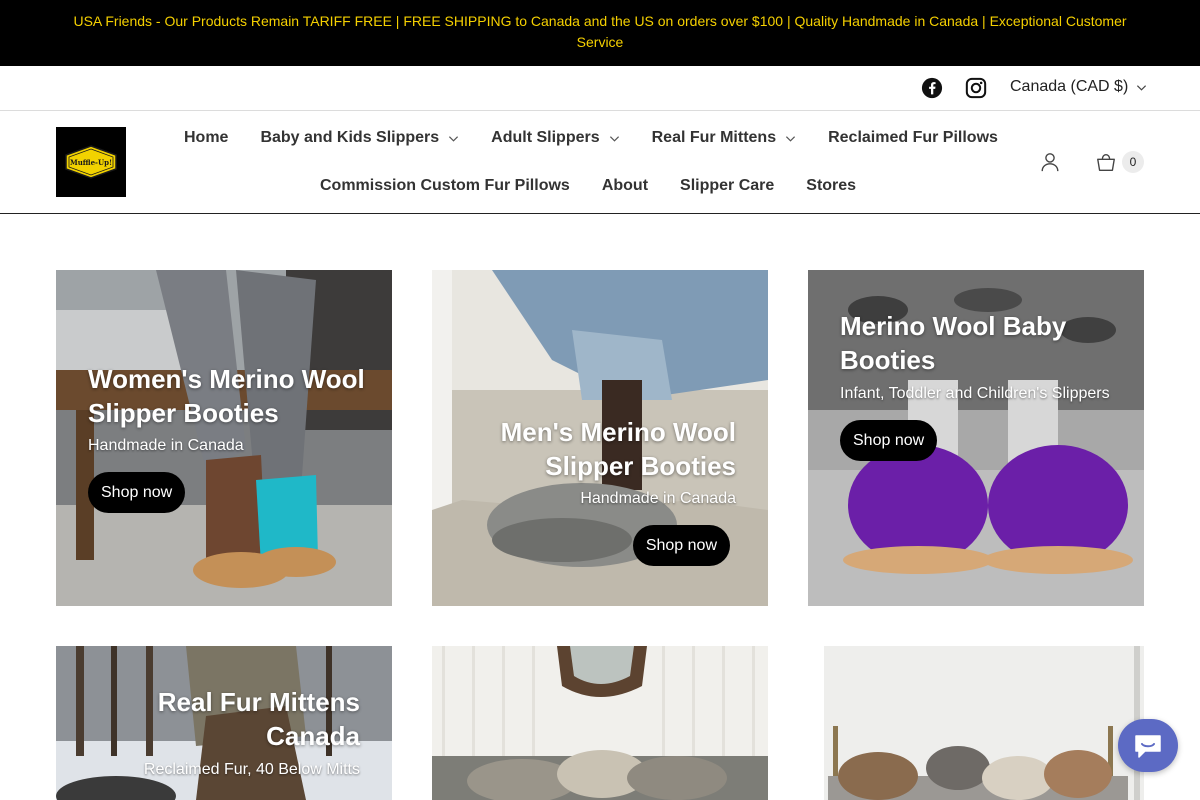 This screenshot has height=800, width=1200. What do you see at coordinates (976, 88) in the screenshot?
I see `instagram-icon` at bounding box center [976, 88].